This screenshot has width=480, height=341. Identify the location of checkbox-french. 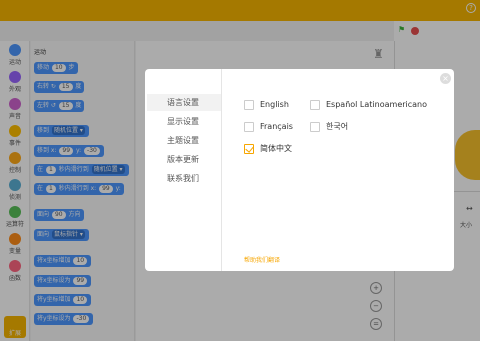
(249, 127).